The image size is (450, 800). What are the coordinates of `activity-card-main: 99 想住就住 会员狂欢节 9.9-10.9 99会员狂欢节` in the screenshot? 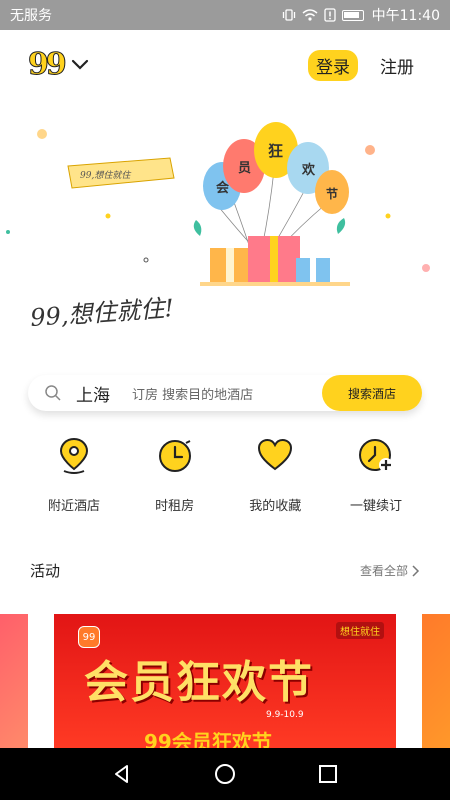 It's located at (225, 681).